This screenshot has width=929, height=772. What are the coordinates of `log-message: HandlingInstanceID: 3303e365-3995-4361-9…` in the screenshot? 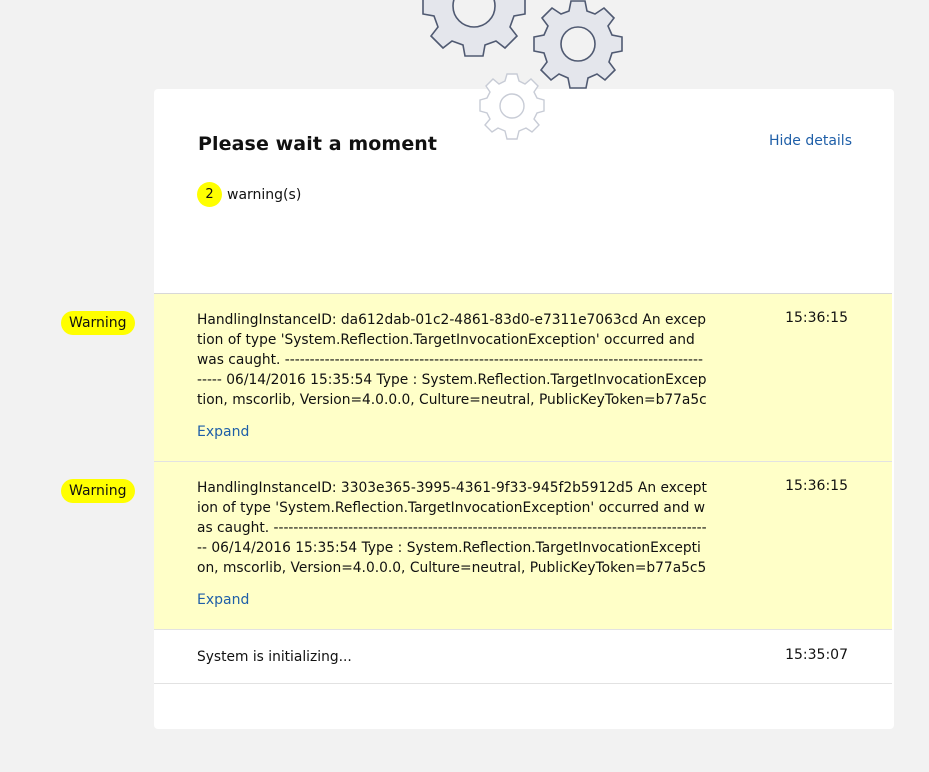 It's located at (452, 528).